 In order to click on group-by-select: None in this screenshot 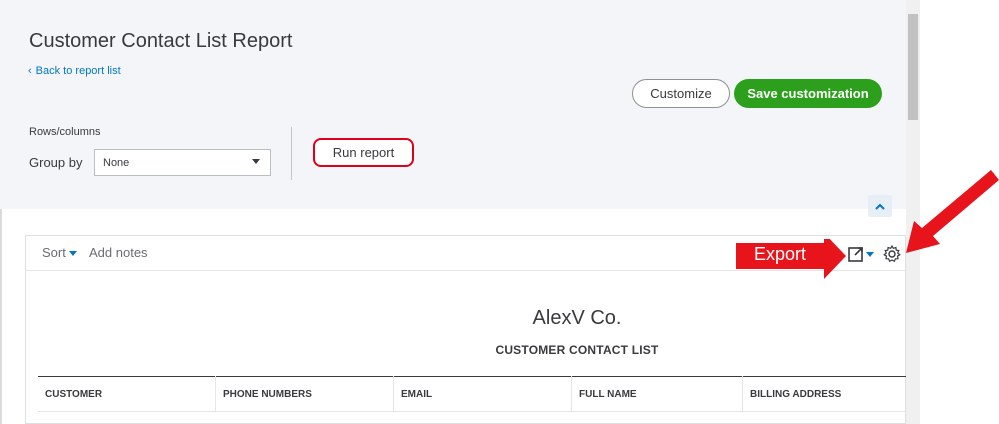, I will do `click(182, 162)`.